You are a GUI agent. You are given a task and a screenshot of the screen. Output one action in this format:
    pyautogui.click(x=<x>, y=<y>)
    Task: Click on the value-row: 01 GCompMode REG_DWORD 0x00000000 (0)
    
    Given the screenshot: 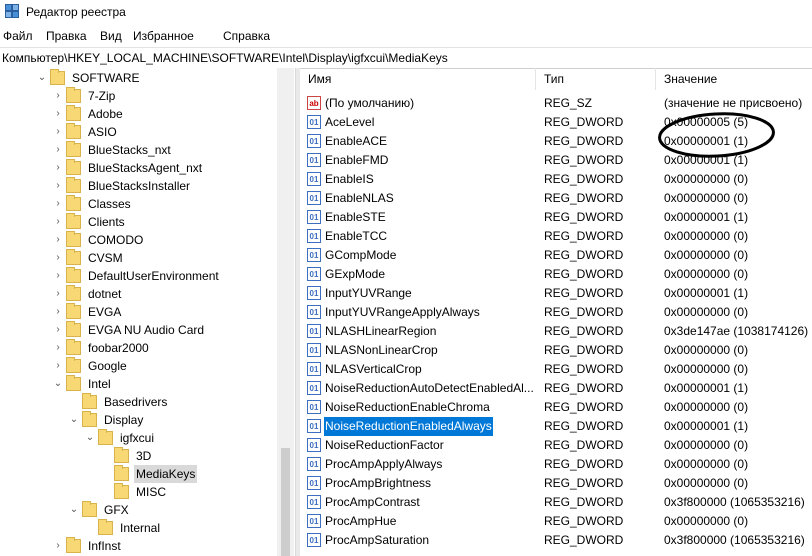 What is the action you would take?
    pyautogui.click(x=556, y=255)
    